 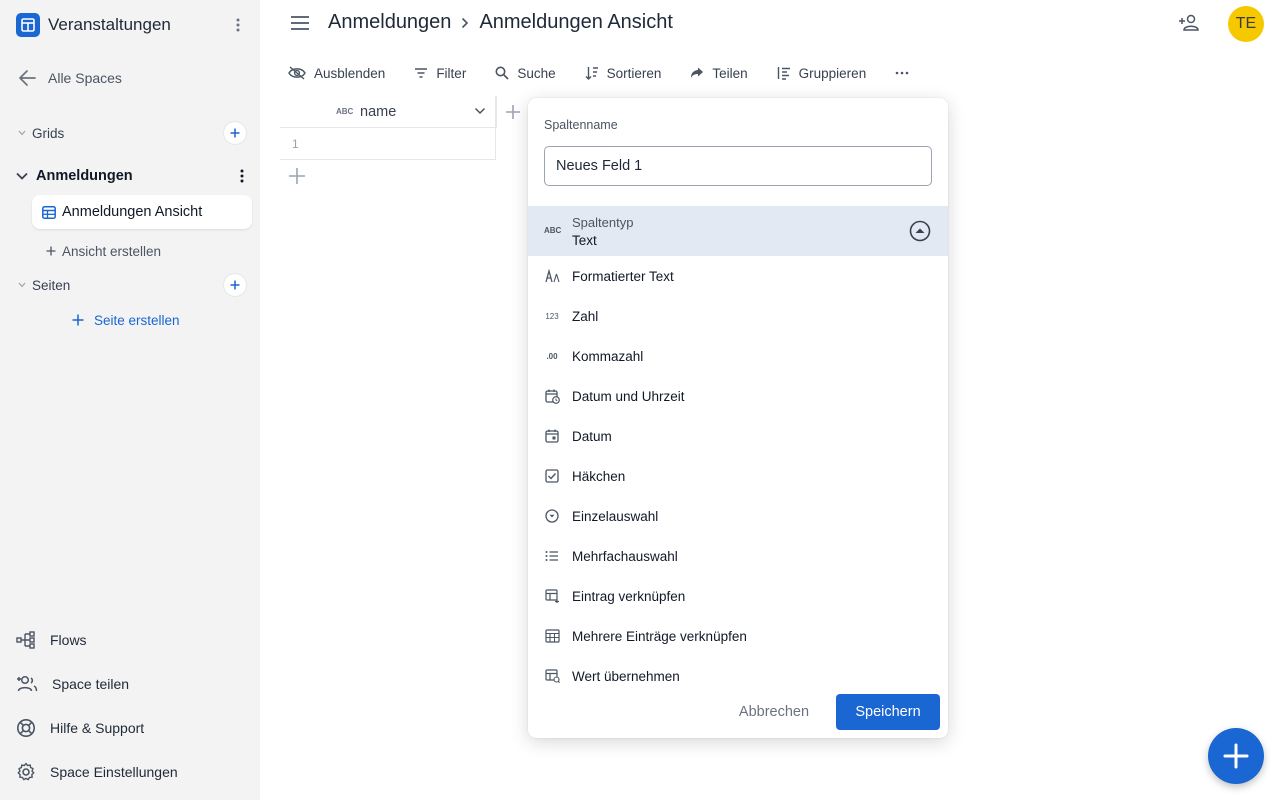 I want to click on flows-icon, so click(x=25, y=640).